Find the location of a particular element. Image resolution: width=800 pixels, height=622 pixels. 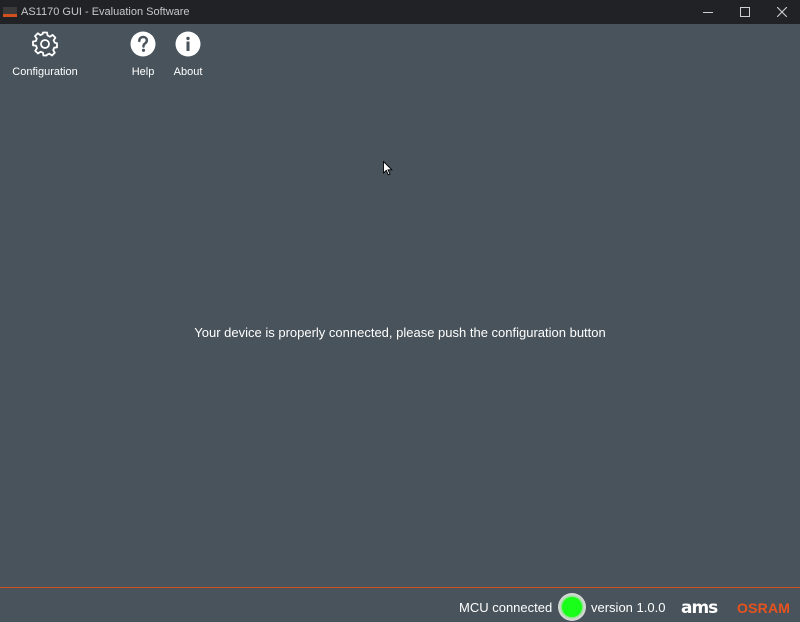

help-button: Help is located at coordinates (143, 54).